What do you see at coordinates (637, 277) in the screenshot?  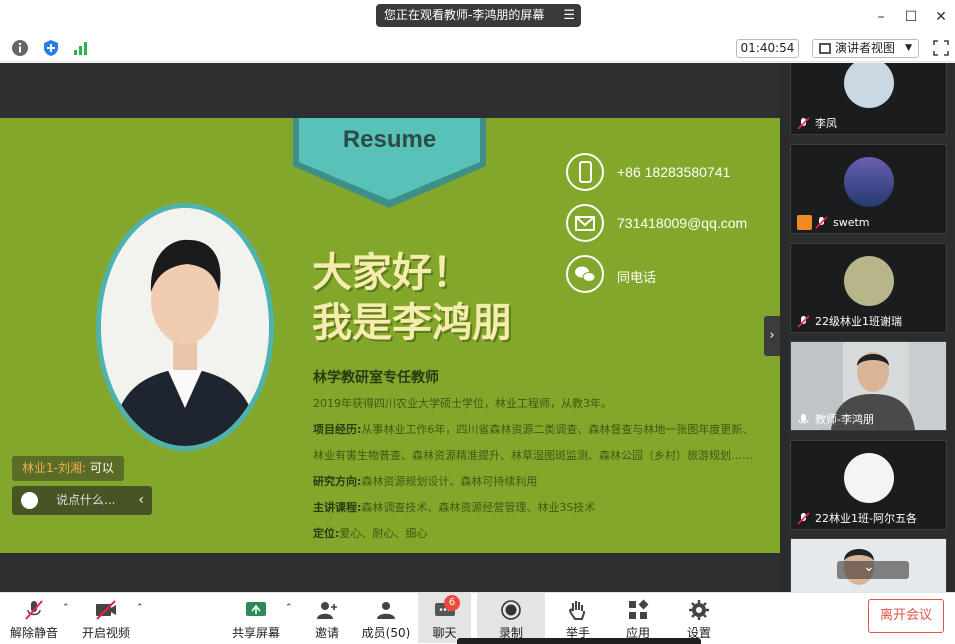 I see `wechat-value: 同电话` at bounding box center [637, 277].